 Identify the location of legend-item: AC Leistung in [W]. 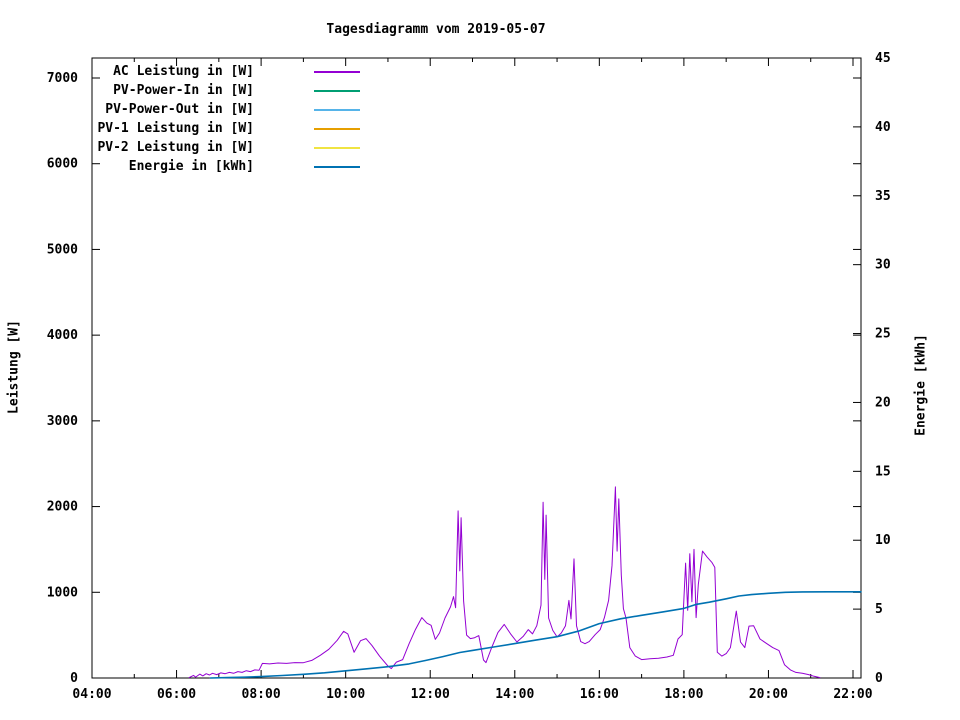
(226, 71).